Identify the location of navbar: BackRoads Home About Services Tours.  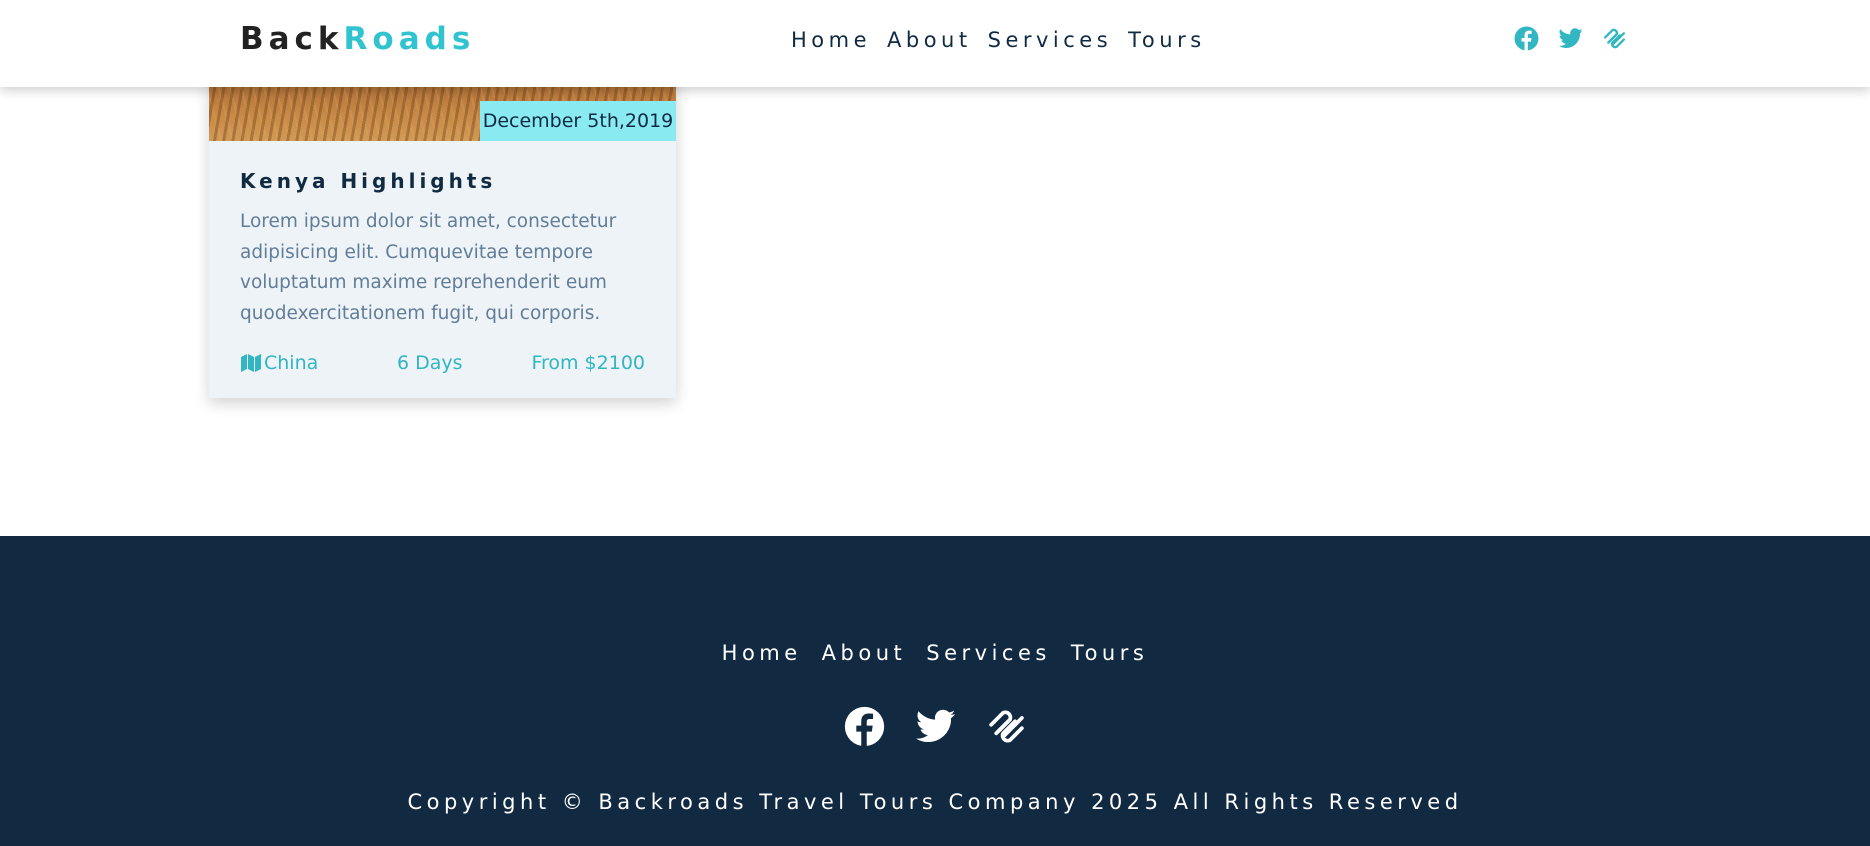
(935, 43).